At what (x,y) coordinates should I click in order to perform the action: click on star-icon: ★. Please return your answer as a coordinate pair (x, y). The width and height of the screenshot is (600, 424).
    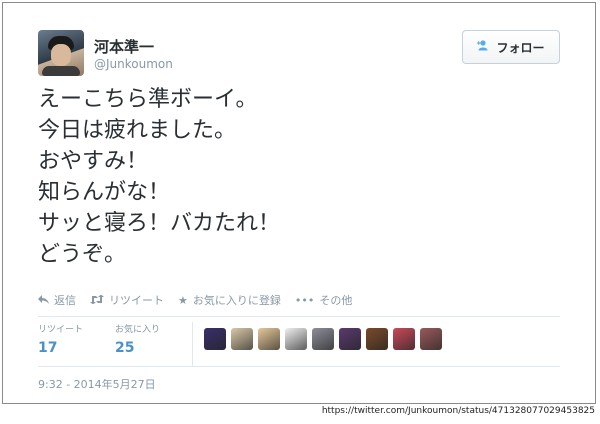
    Looking at the image, I should click on (183, 300).